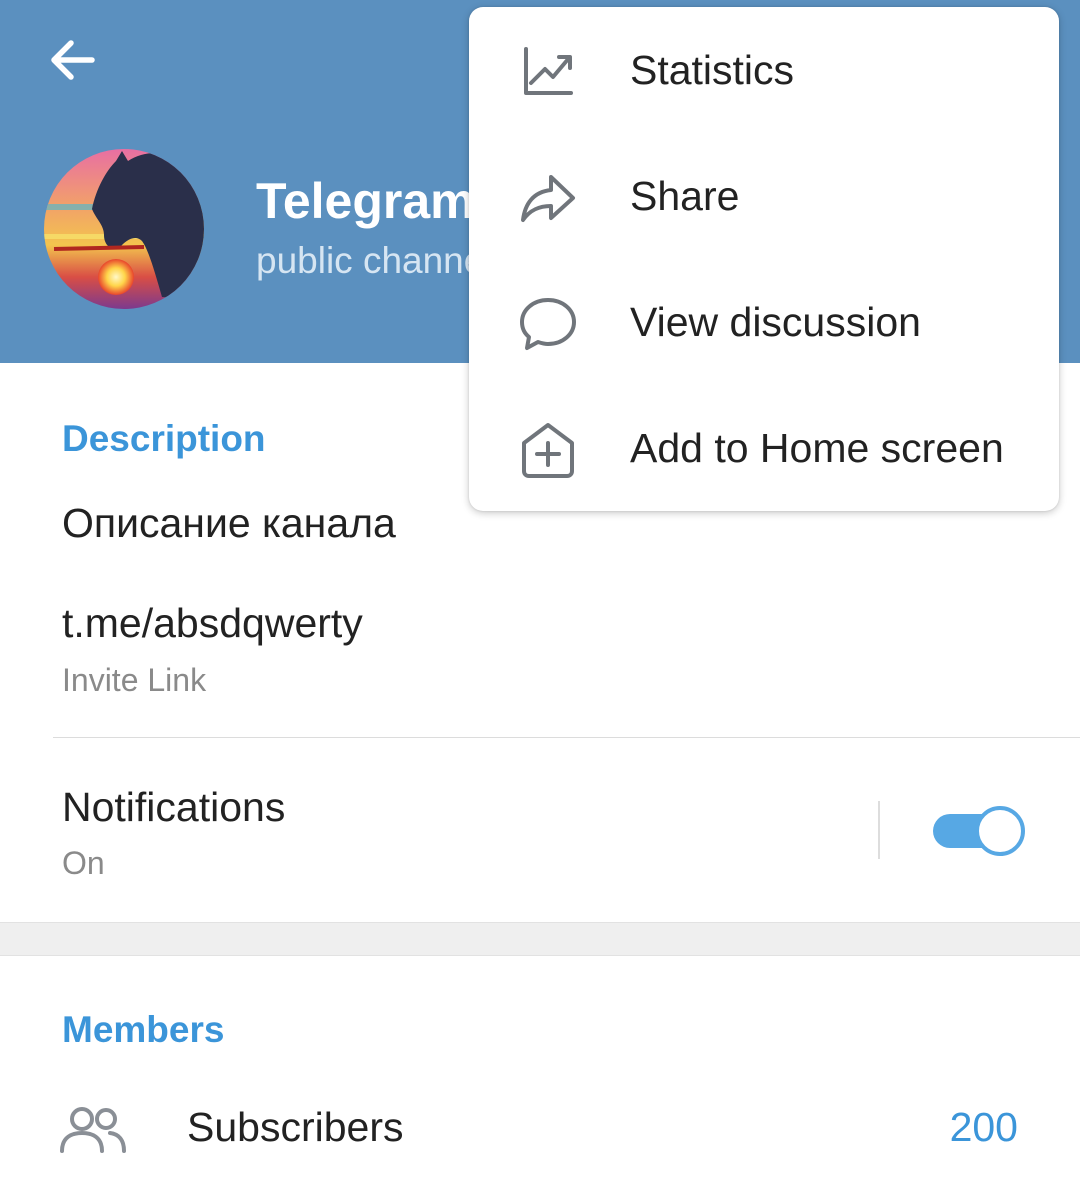 The width and height of the screenshot is (1080, 1182). I want to click on vertical-separator, so click(879, 830).